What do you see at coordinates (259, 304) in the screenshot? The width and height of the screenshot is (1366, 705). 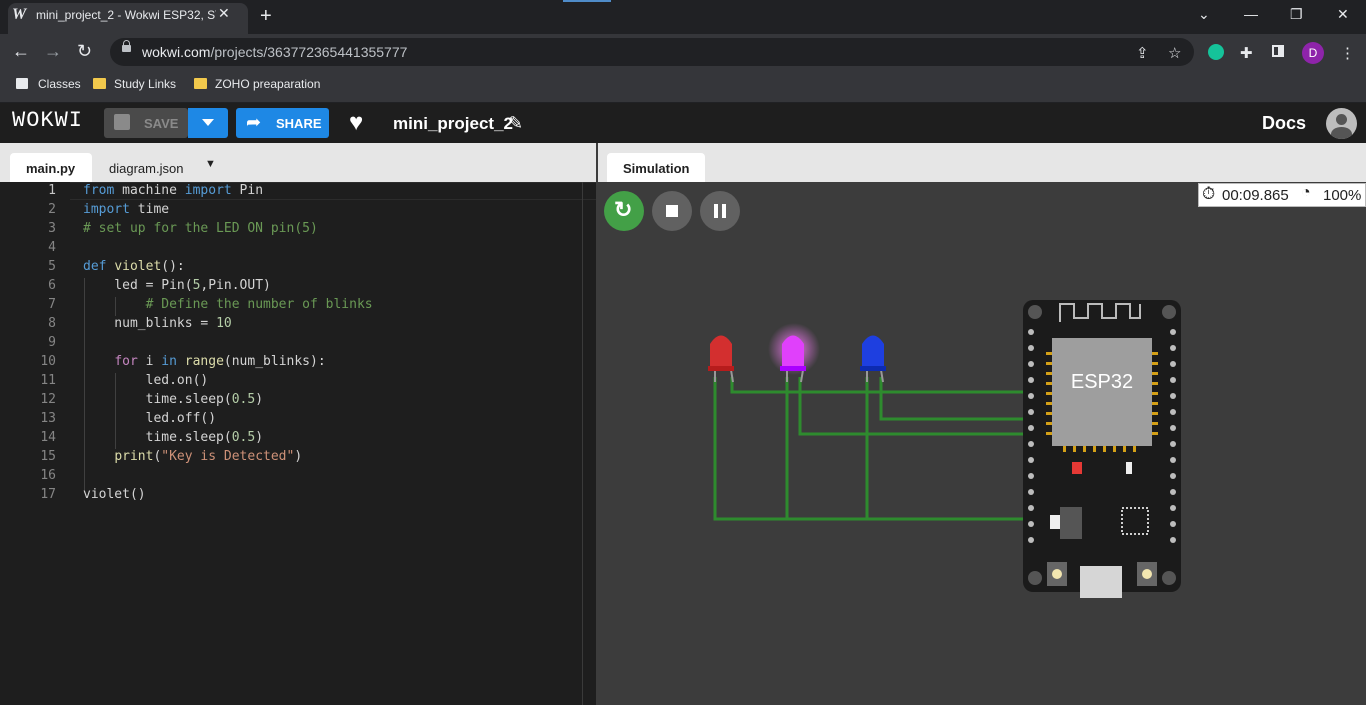 I see `code-line: # Define the number of blinks` at bounding box center [259, 304].